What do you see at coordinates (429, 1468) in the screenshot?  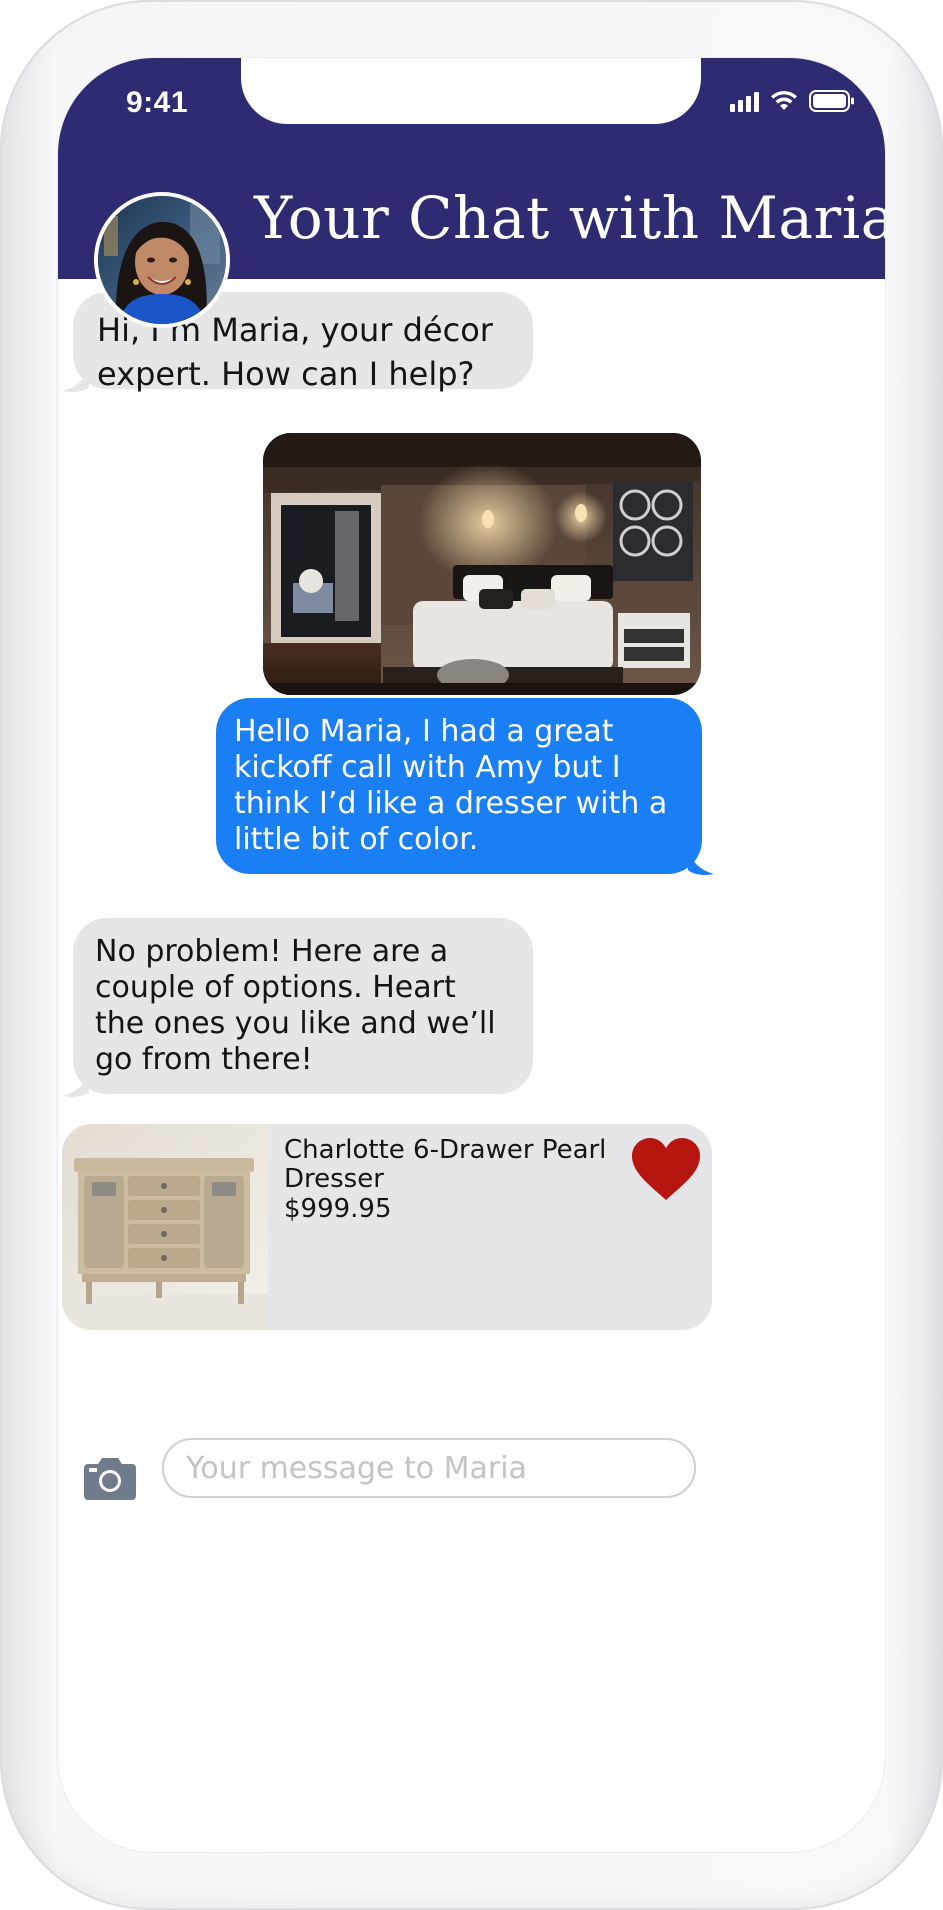 I see `message-input` at bounding box center [429, 1468].